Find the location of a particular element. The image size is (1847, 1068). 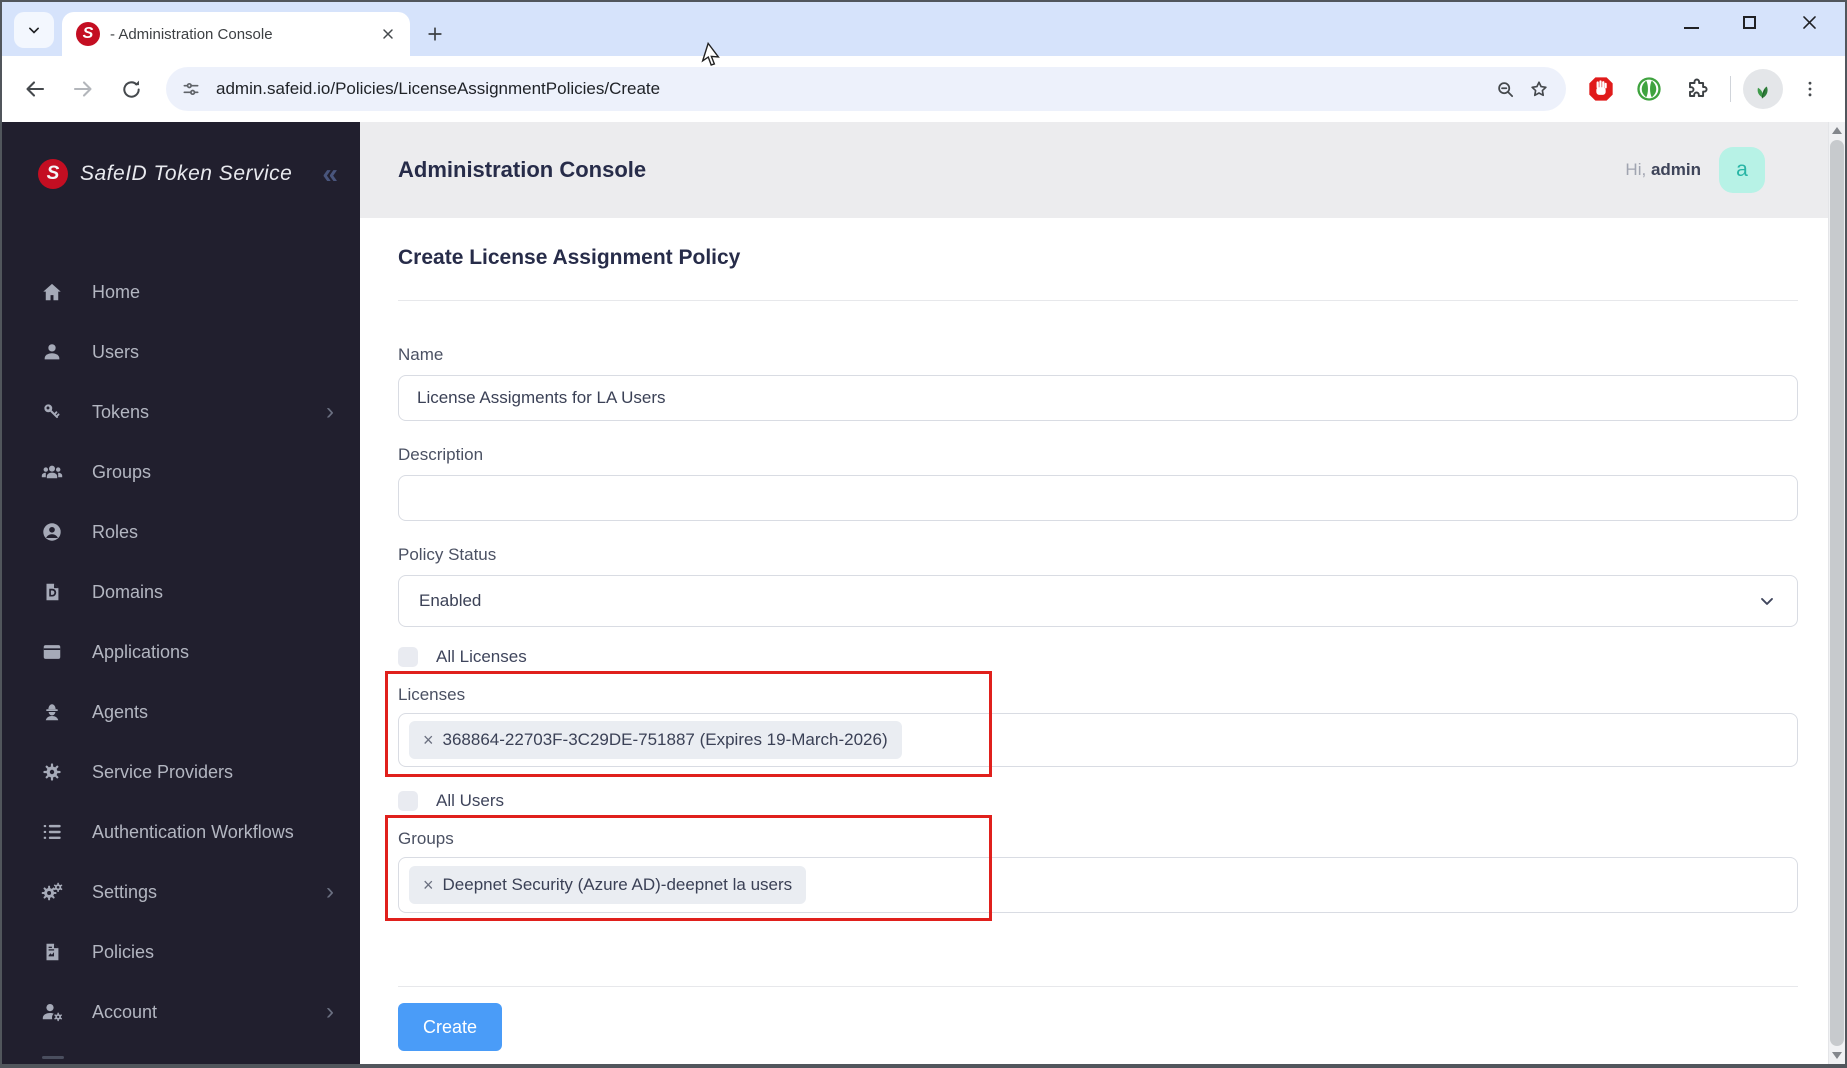

green-circle-icon is located at coordinates (1649, 89).